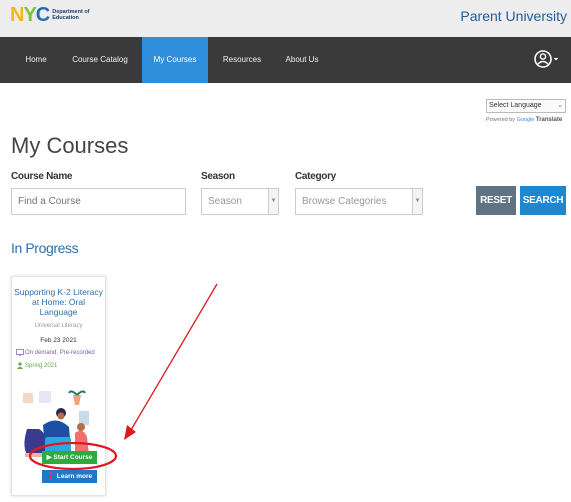  Describe the element at coordinates (58, 340) in the screenshot. I see `course-date: Feb 23 2021` at that location.